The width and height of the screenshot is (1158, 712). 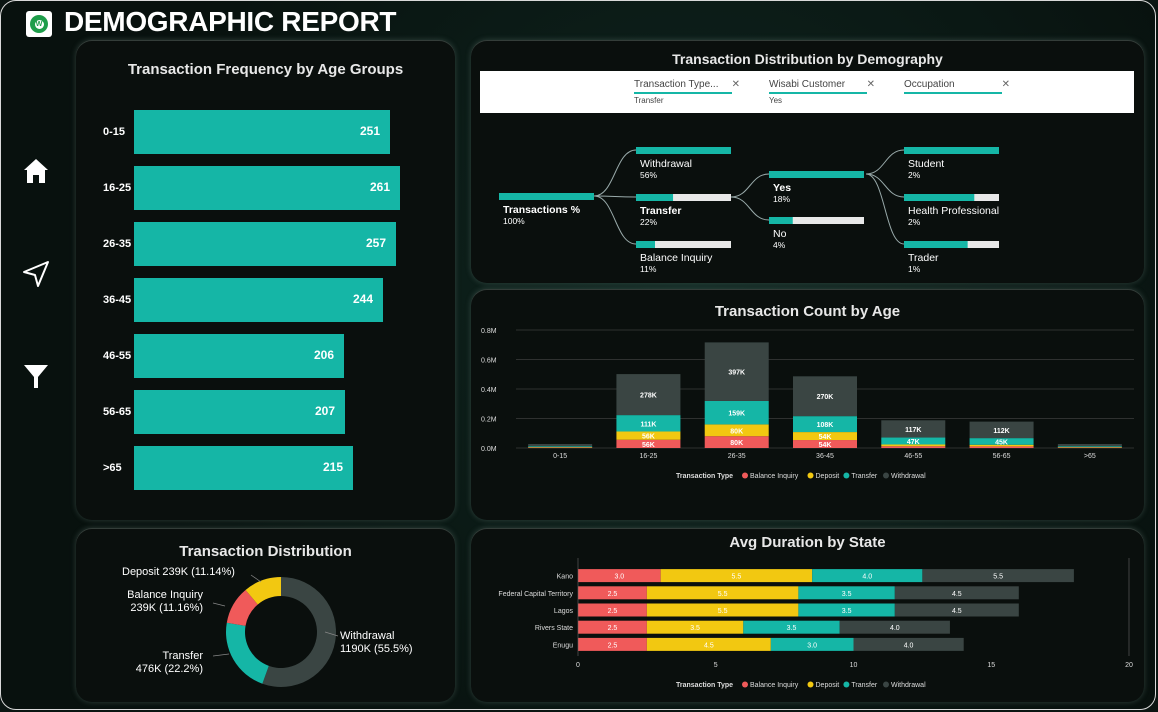 I want to click on node-label: Balance Inquiry, so click(x=676, y=258).